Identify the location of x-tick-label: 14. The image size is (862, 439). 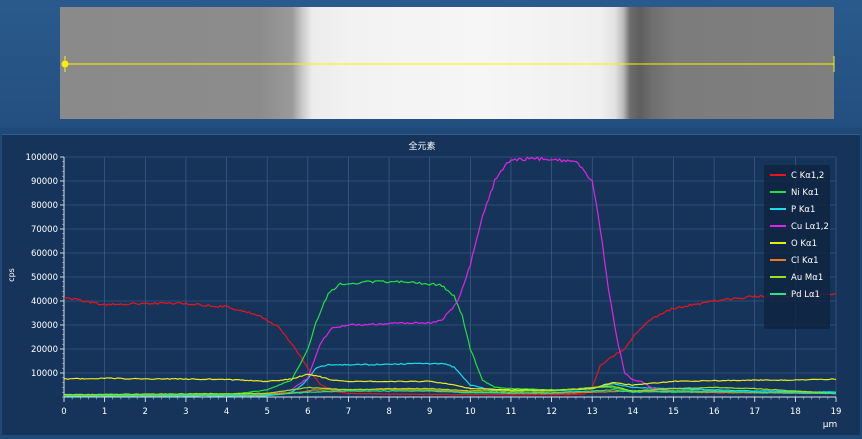
(632, 412).